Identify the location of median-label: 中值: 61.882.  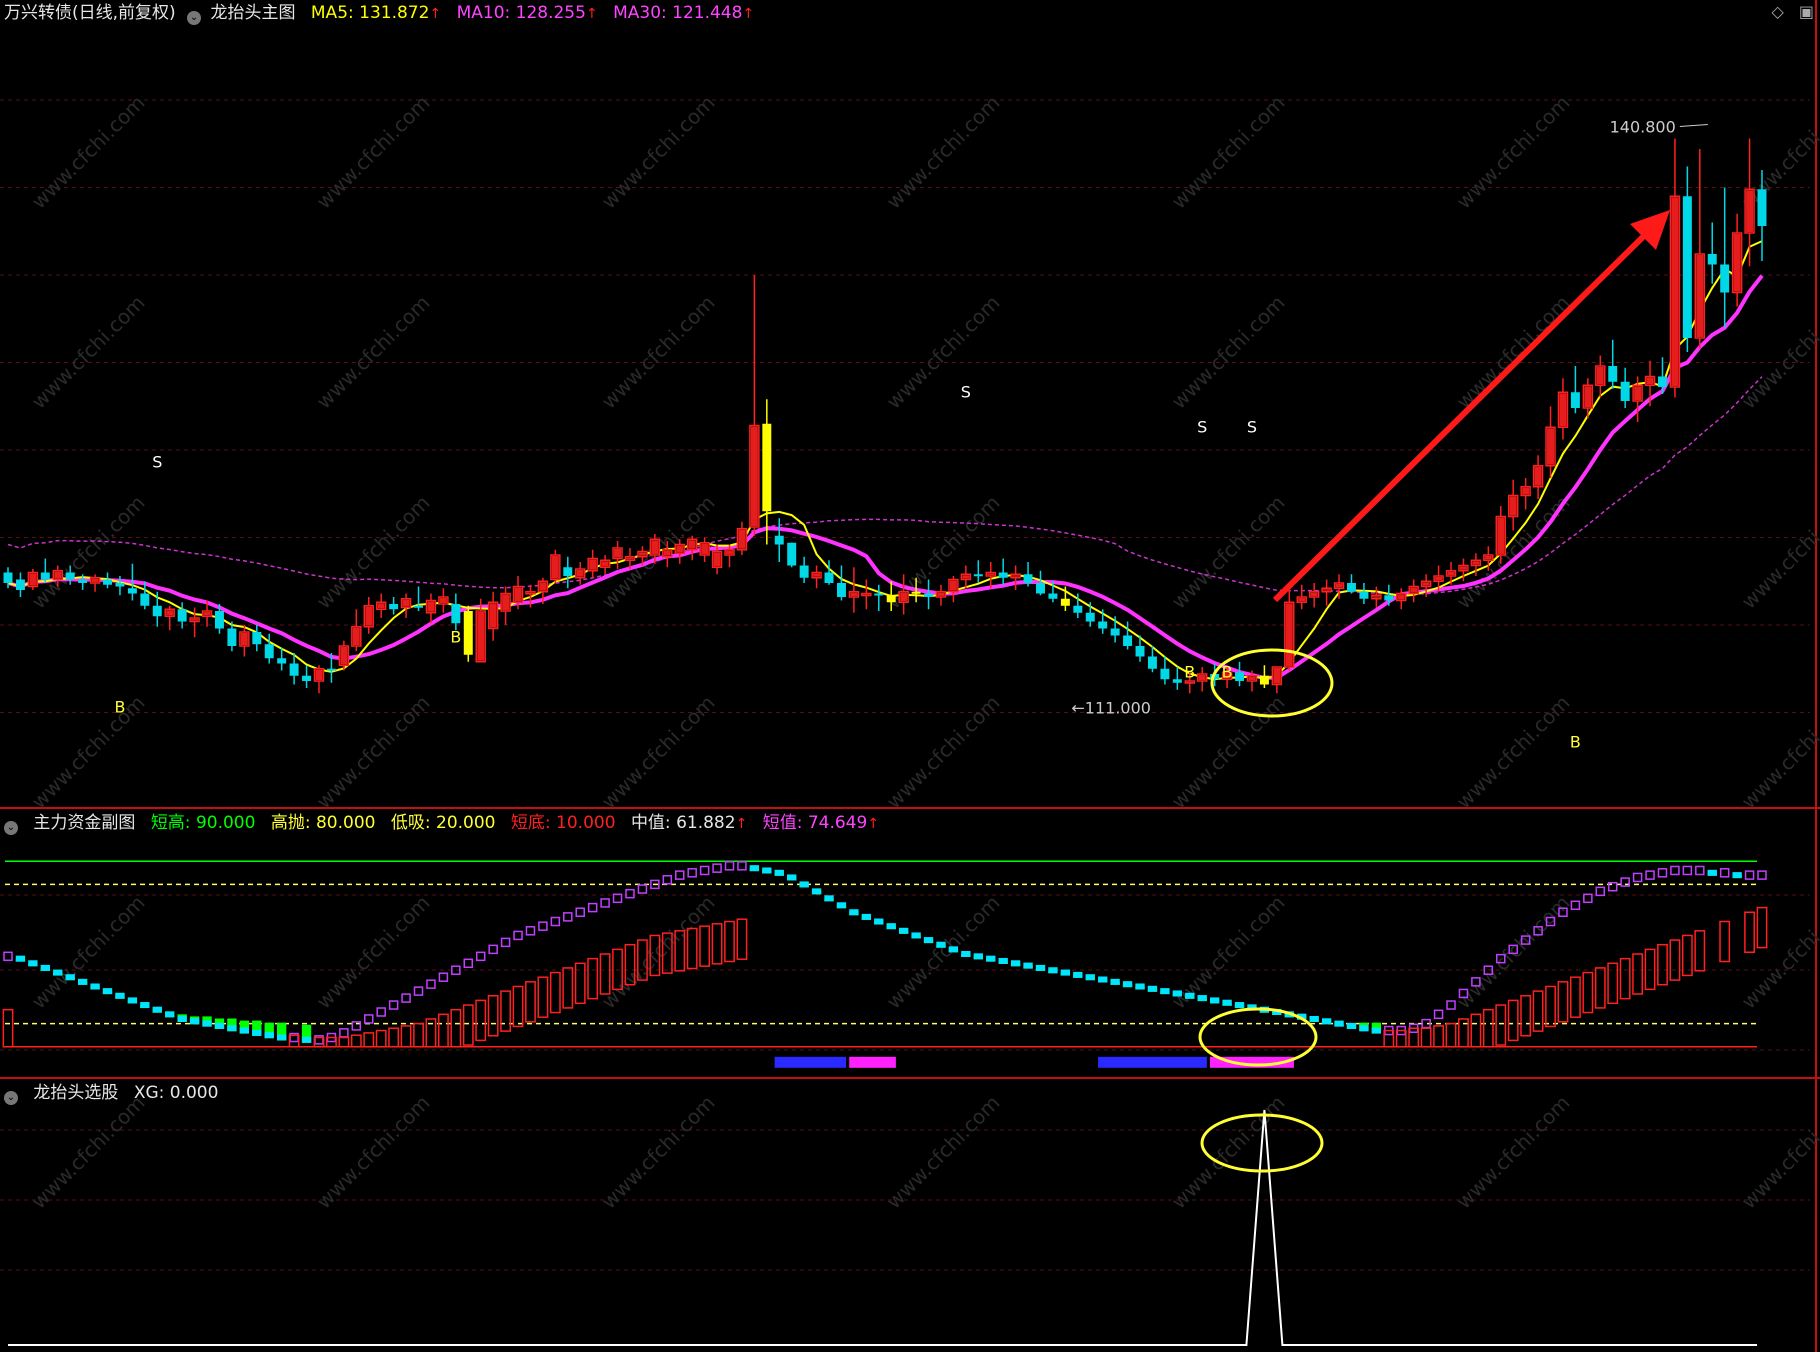
(683, 823).